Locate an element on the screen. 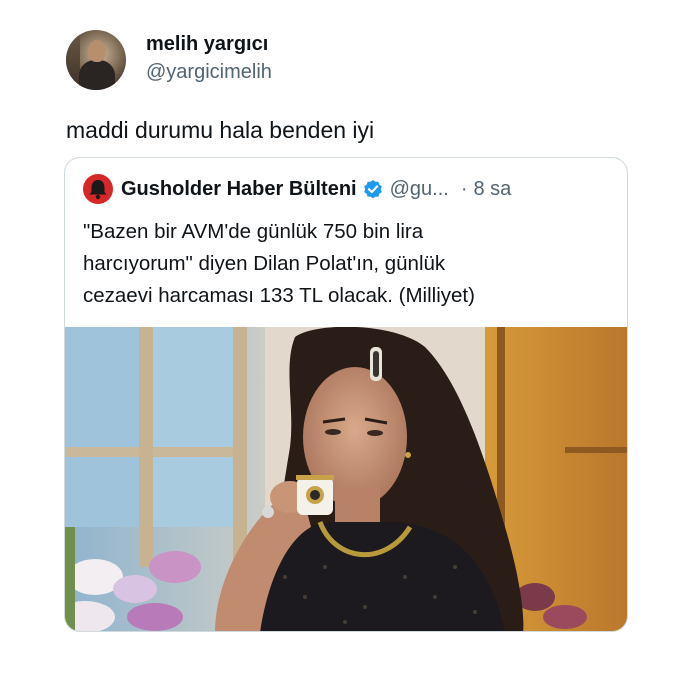 The image size is (690, 678). verified-badge-icon is located at coordinates (372, 189).